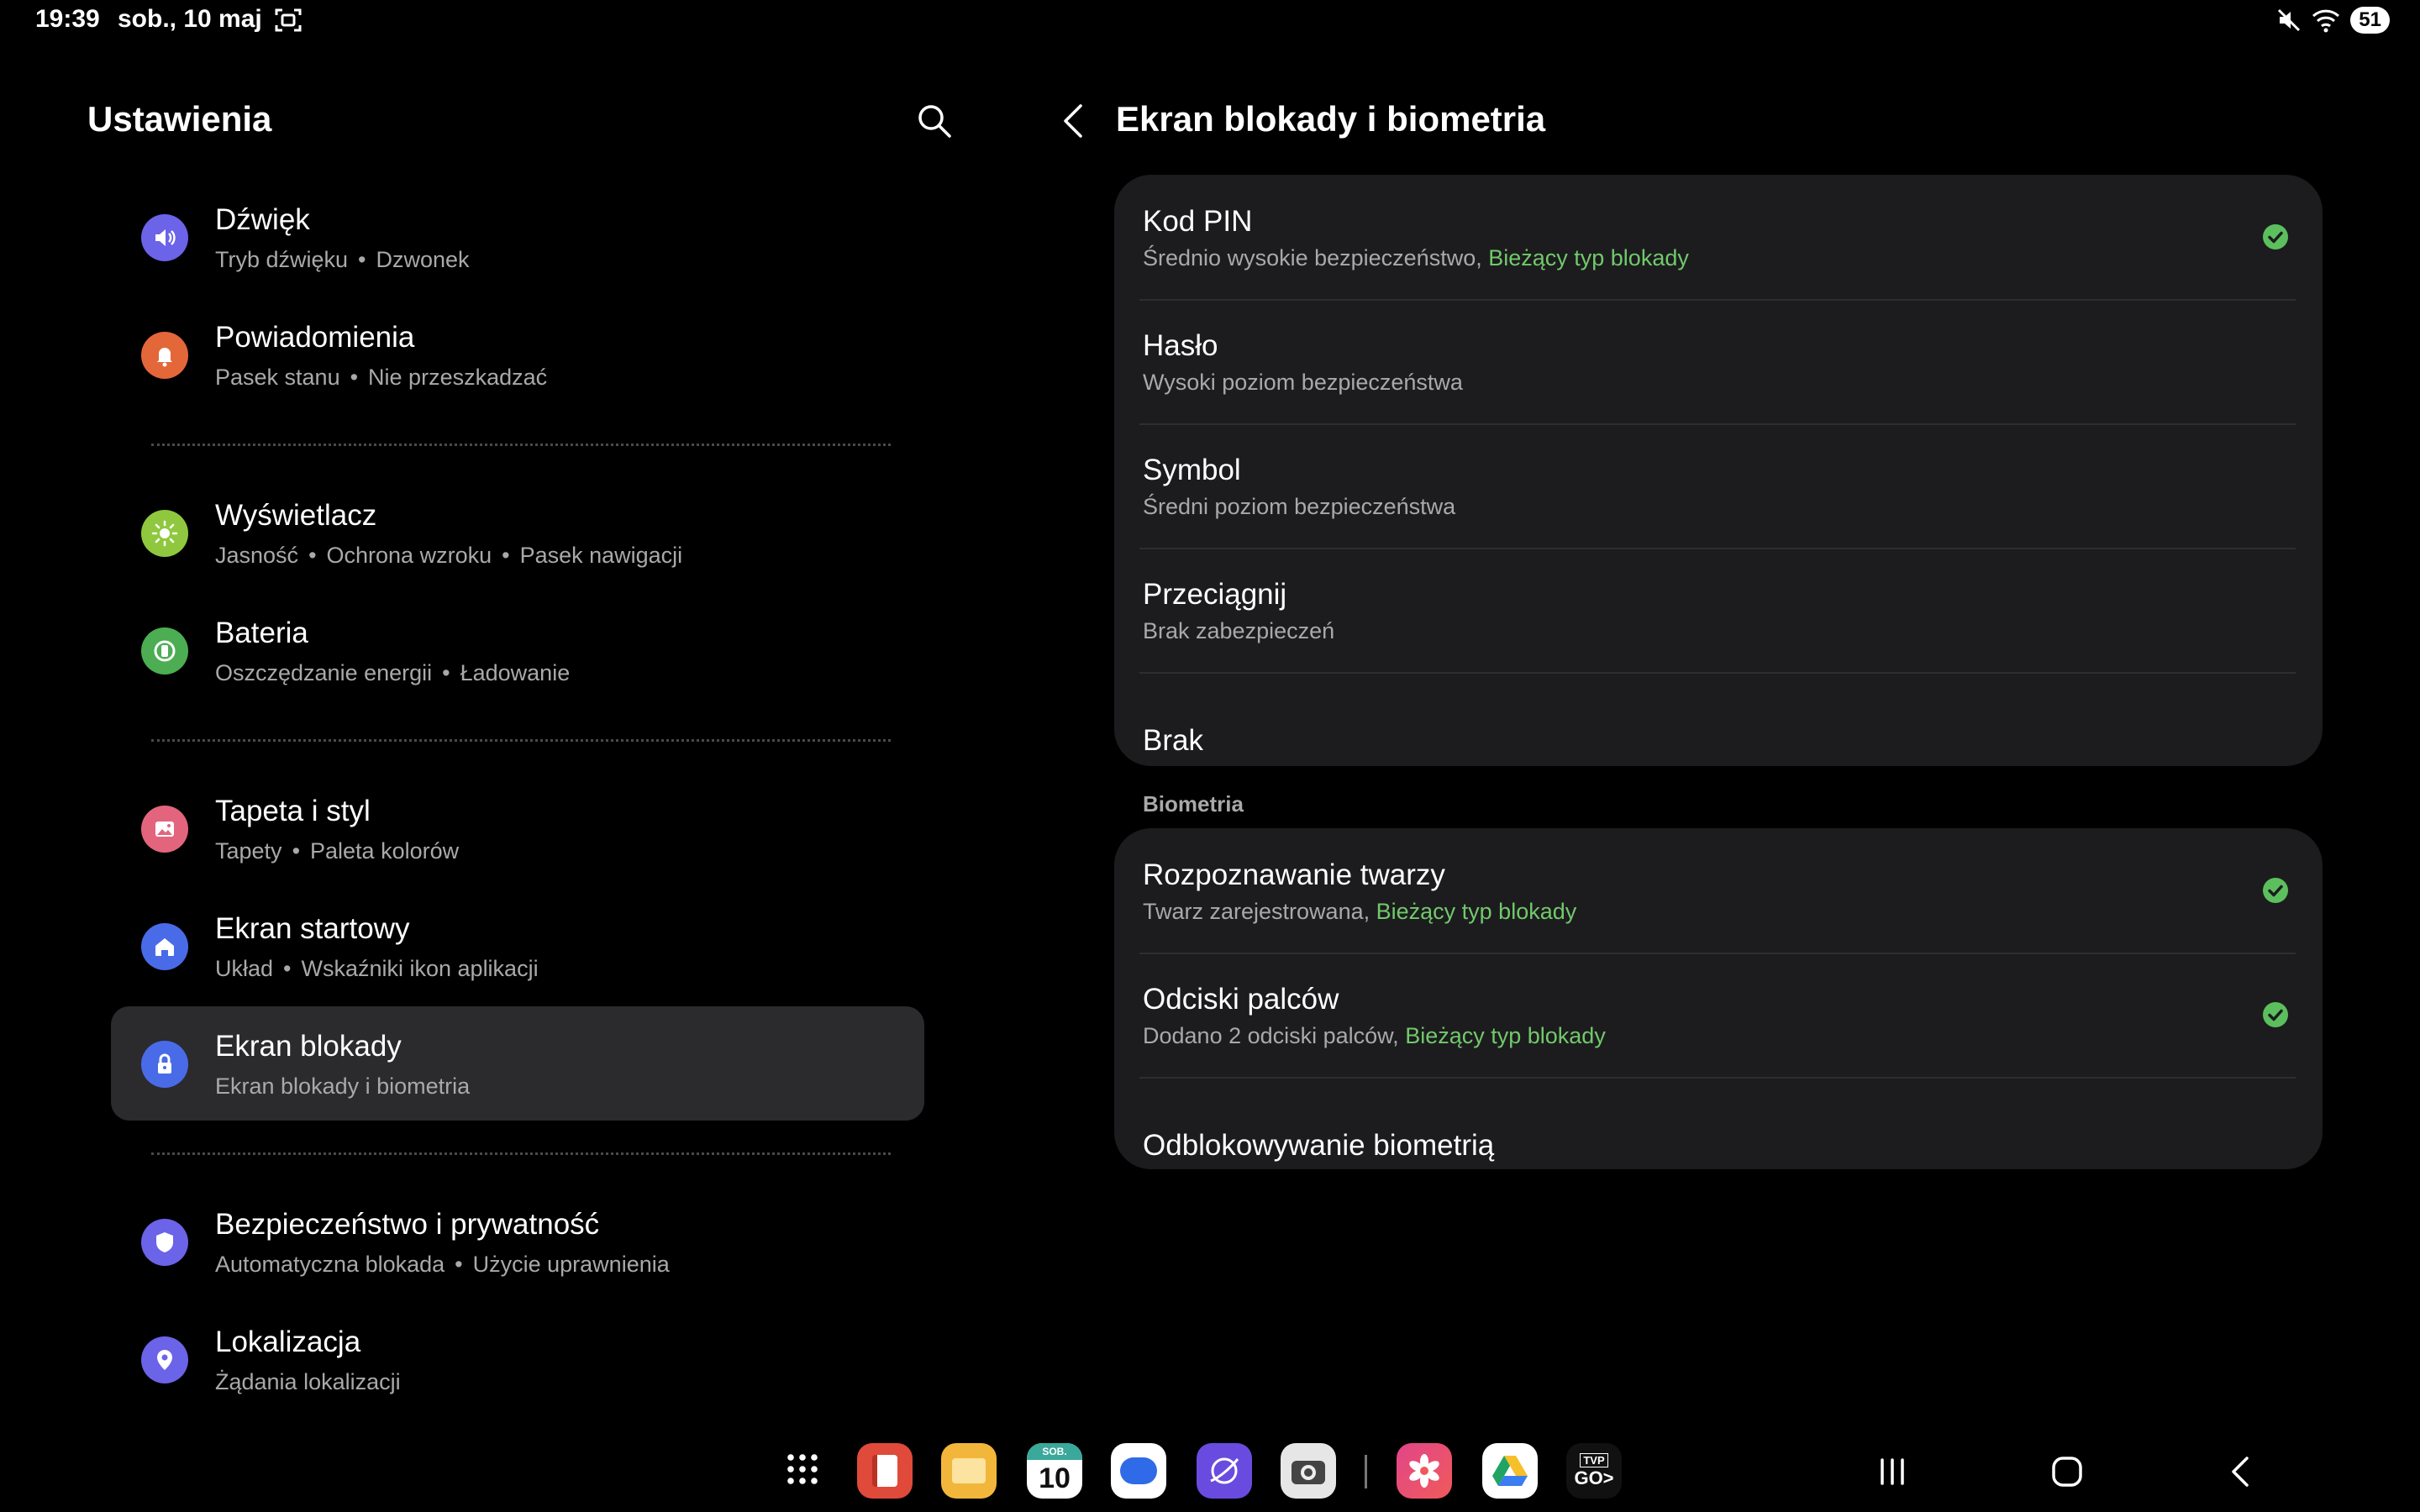 This screenshot has height=1512, width=2420. What do you see at coordinates (517, 237) in the screenshot?
I see `menu-item-dźwięk: Dźwięk Tryb dźwięku • Dzwonek` at bounding box center [517, 237].